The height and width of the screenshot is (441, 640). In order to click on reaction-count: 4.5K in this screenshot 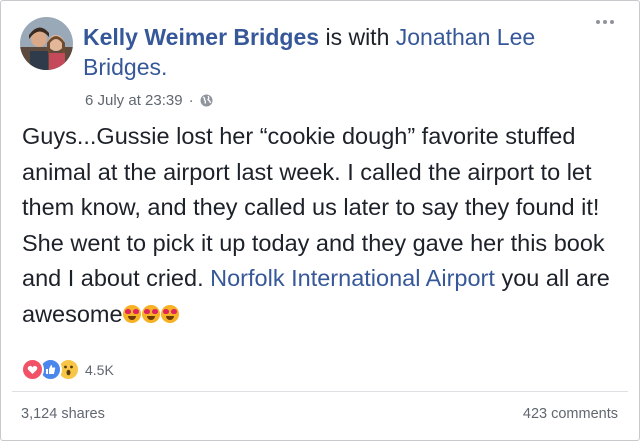, I will do `click(99, 370)`.